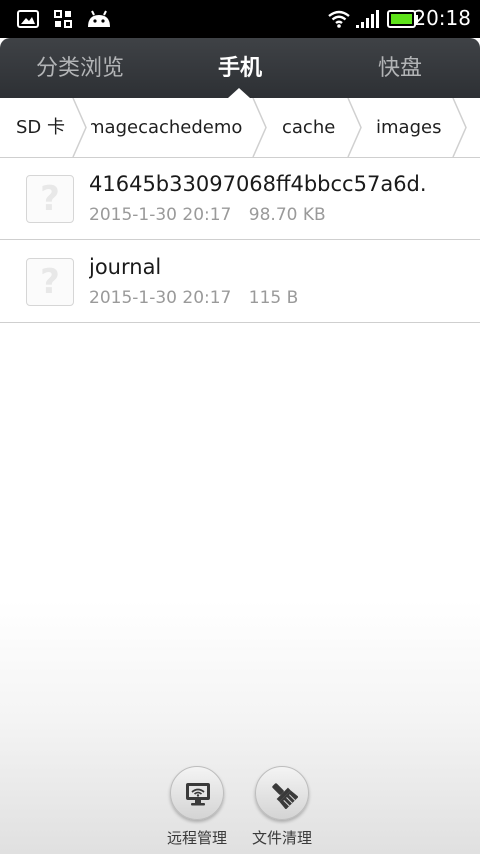  Describe the element at coordinates (240, 19) in the screenshot. I see `status-bar: 20:18` at that location.